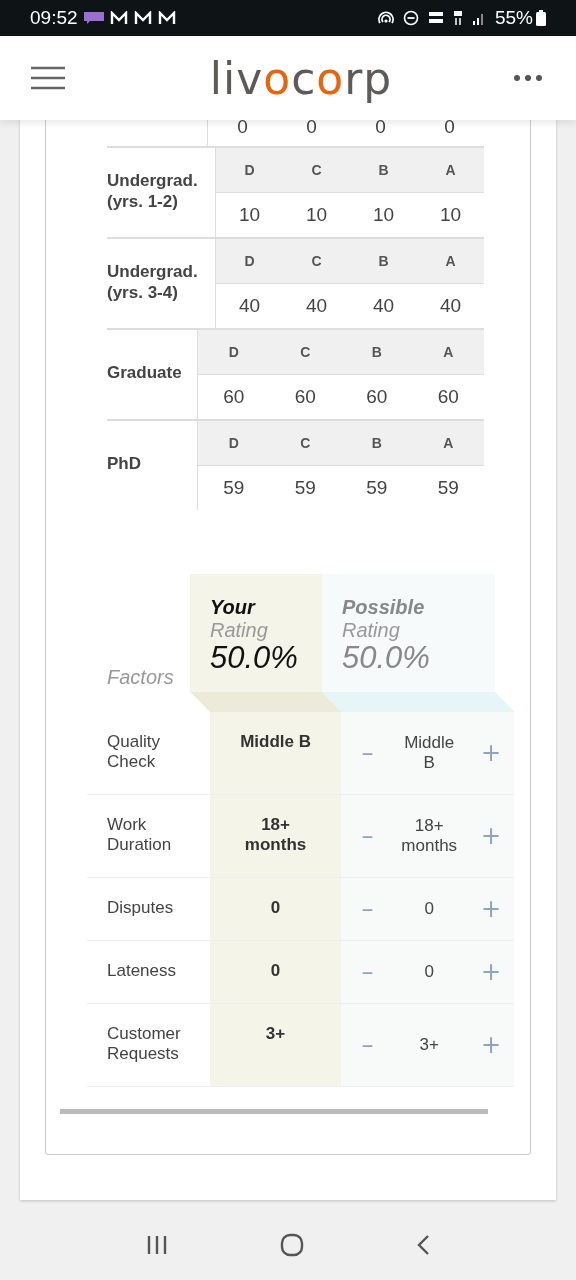  Describe the element at coordinates (139, 835) in the screenshot. I see `row-label: Work Duration` at that location.